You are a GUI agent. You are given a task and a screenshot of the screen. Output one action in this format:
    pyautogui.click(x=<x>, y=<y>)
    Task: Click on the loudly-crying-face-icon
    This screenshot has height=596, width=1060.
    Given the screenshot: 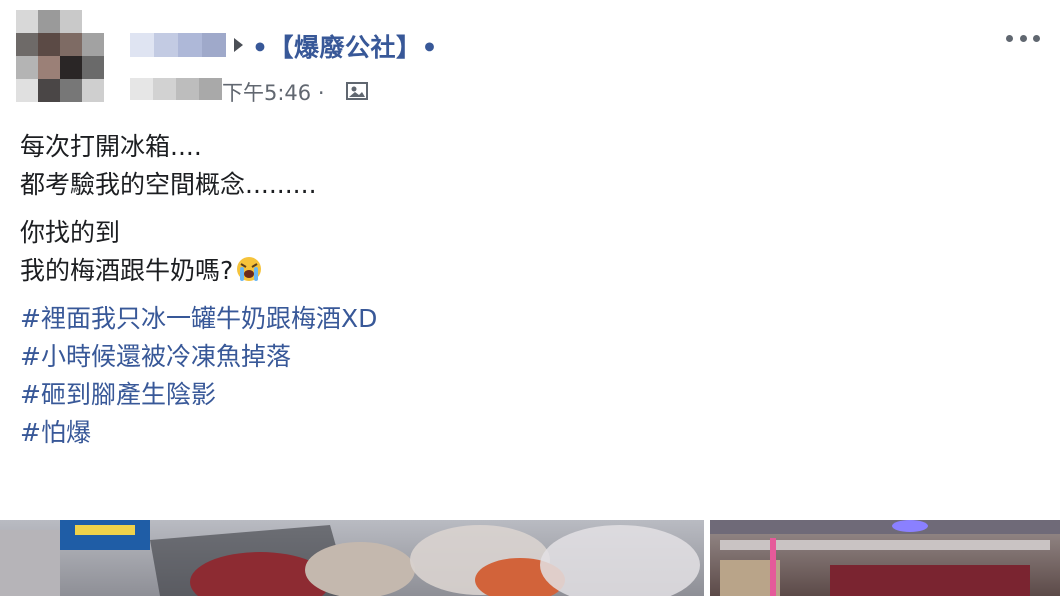 What is the action you would take?
    pyautogui.click(x=249, y=269)
    